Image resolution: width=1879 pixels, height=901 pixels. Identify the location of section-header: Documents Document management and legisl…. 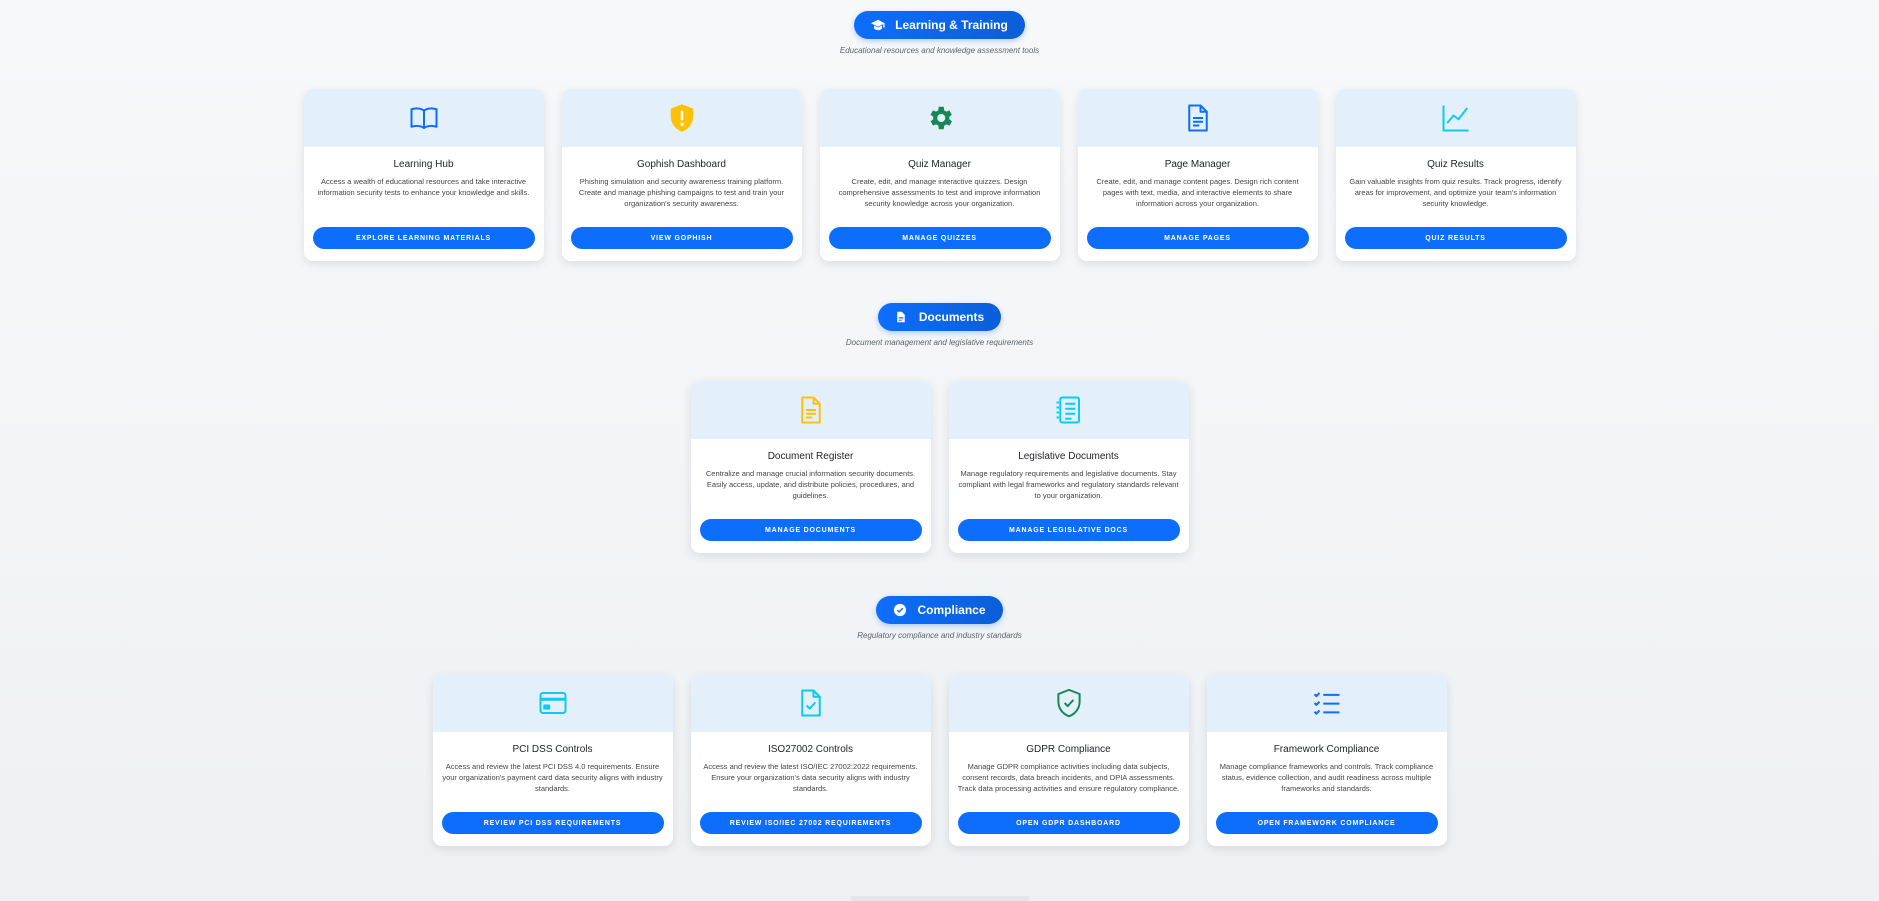
(939, 325).